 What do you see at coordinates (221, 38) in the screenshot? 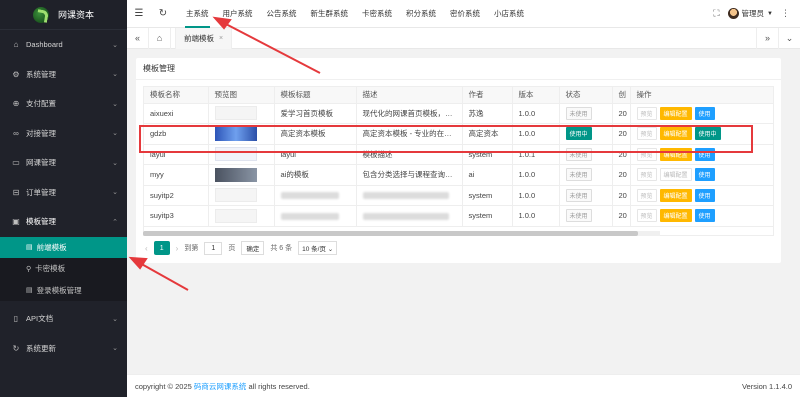
I see `close-icon: ×` at bounding box center [221, 38].